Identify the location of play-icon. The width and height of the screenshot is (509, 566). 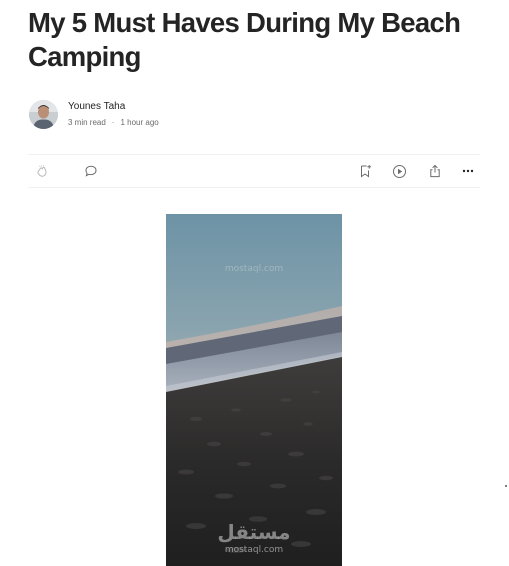
(399, 171).